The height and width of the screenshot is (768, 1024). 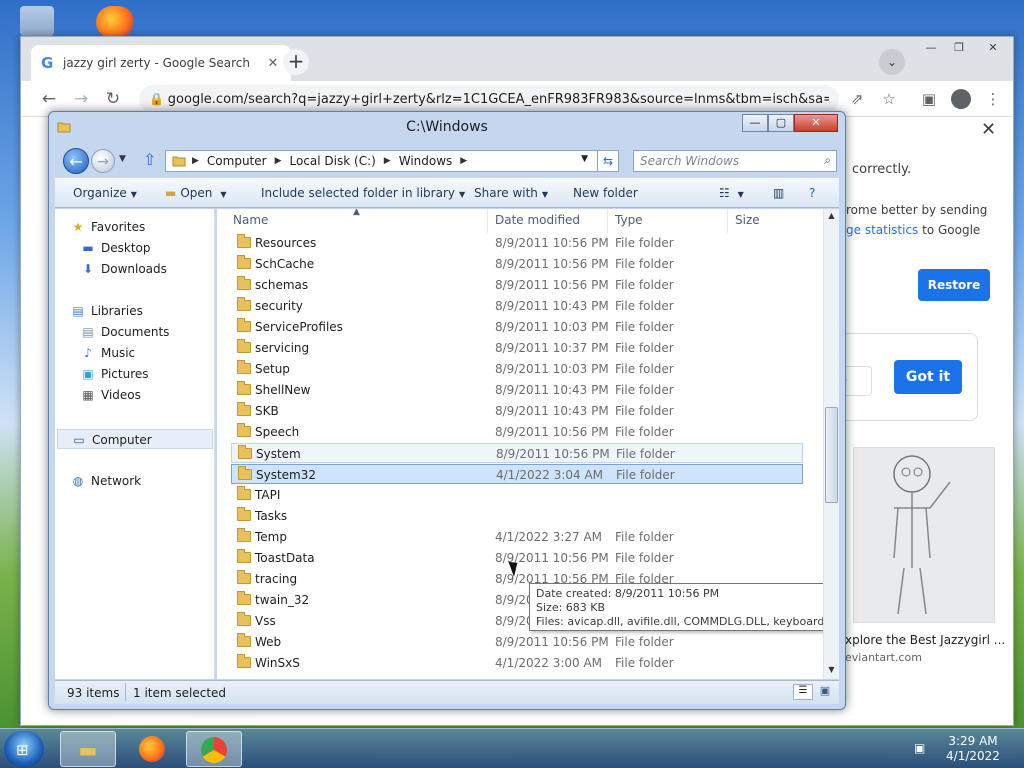 What do you see at coordinates (149, 159) in the screenshot?
I see `up-arrow-icon: ⇧` at bounding box center [149, 159].